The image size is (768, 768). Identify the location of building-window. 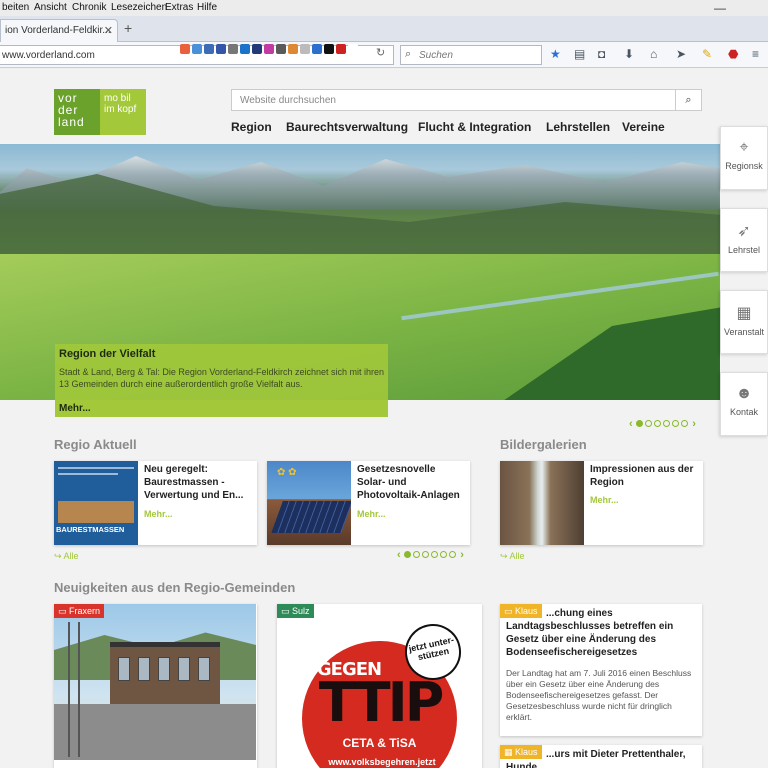
(184, 669).